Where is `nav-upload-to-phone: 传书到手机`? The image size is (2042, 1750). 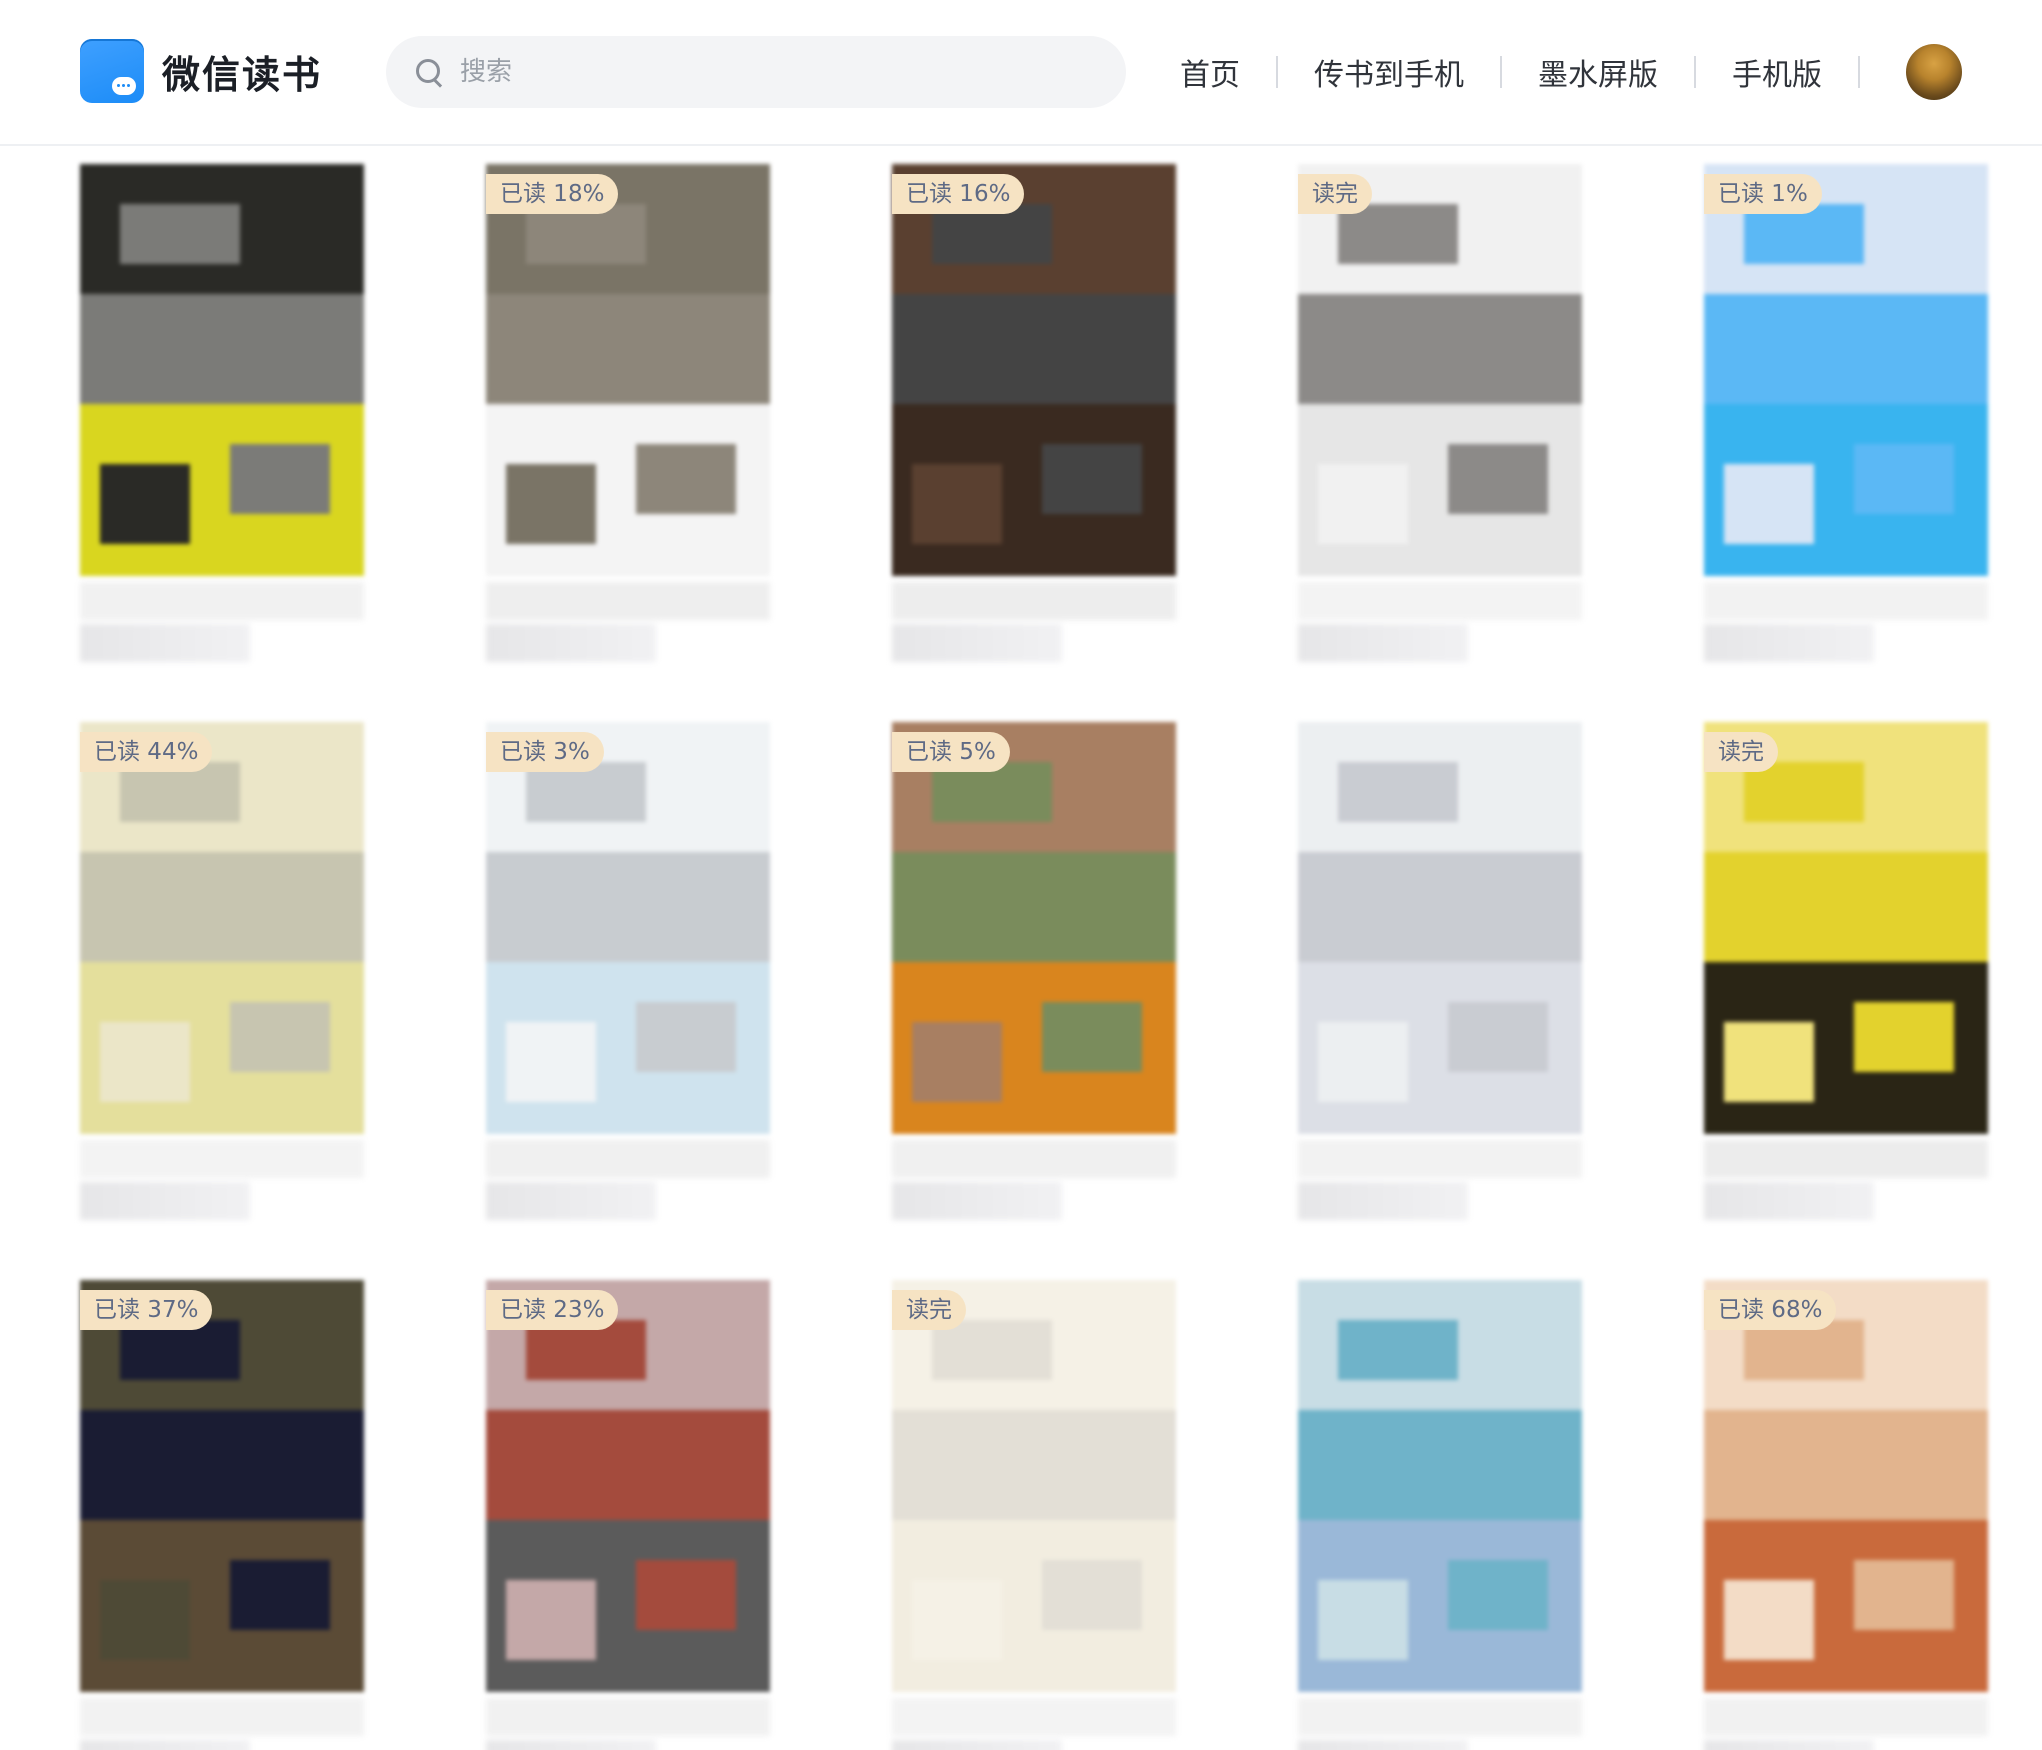
nav-upload-to-phone: 传书到手机 is located at coordinates (1389, 72).